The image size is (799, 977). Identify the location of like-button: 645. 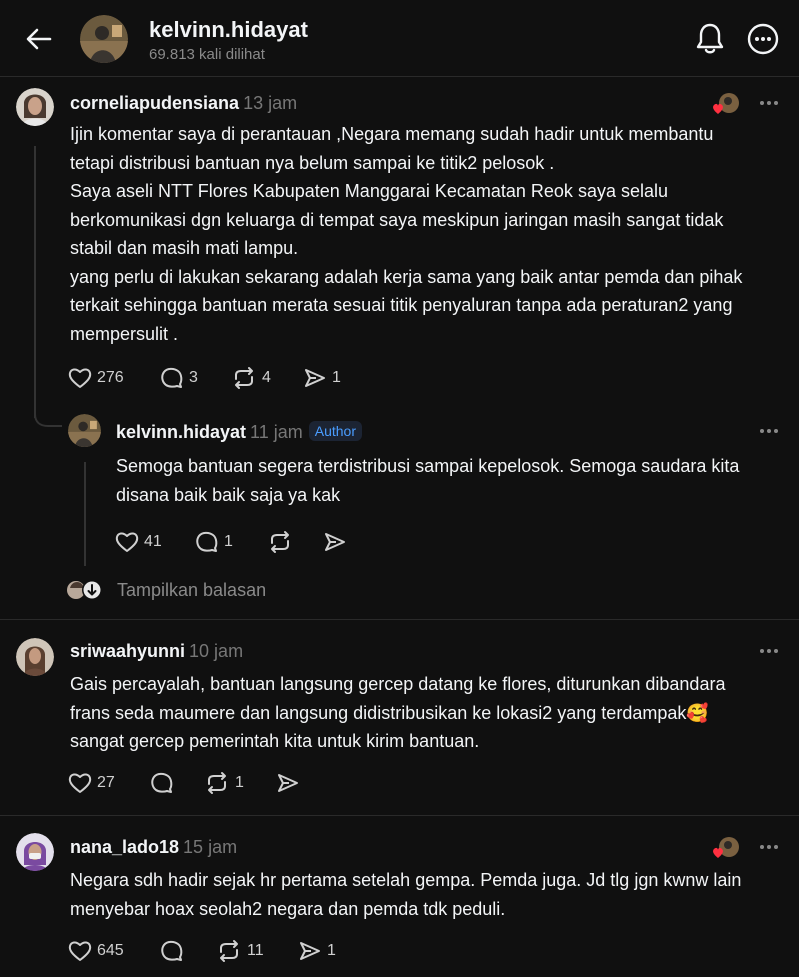
(114, 951).